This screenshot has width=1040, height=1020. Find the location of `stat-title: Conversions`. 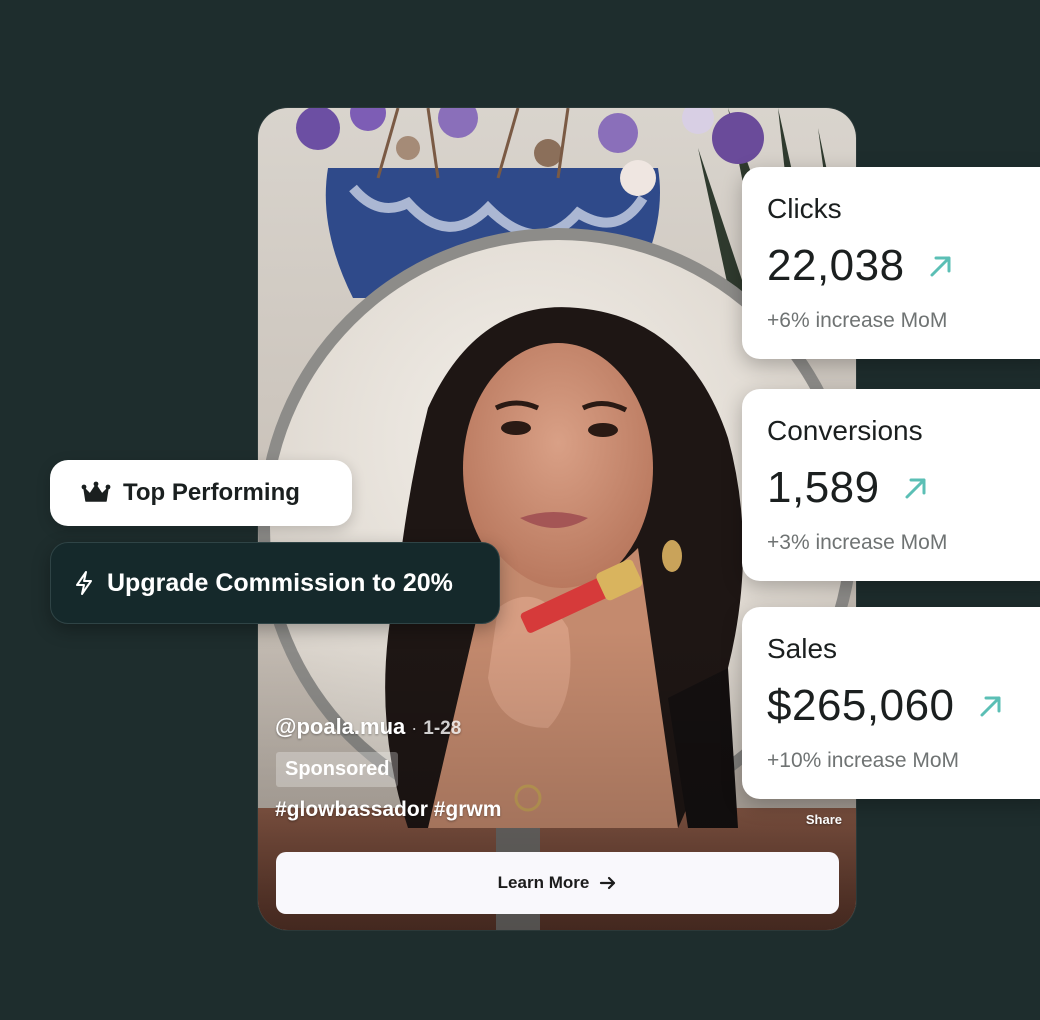

stat-title: Conversions is located at coordinates (845, 430).